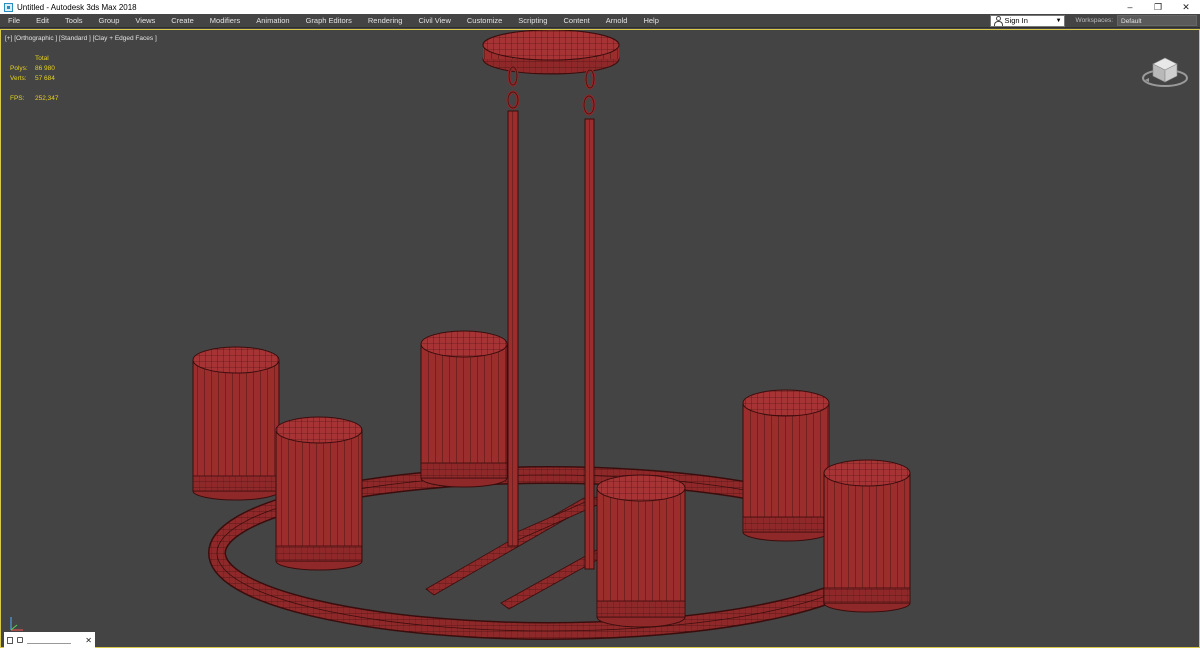 Image resolution: width=1200 pixels, height=648 pixels. I want to click on menu-edit: Edit, so click(42, 21).